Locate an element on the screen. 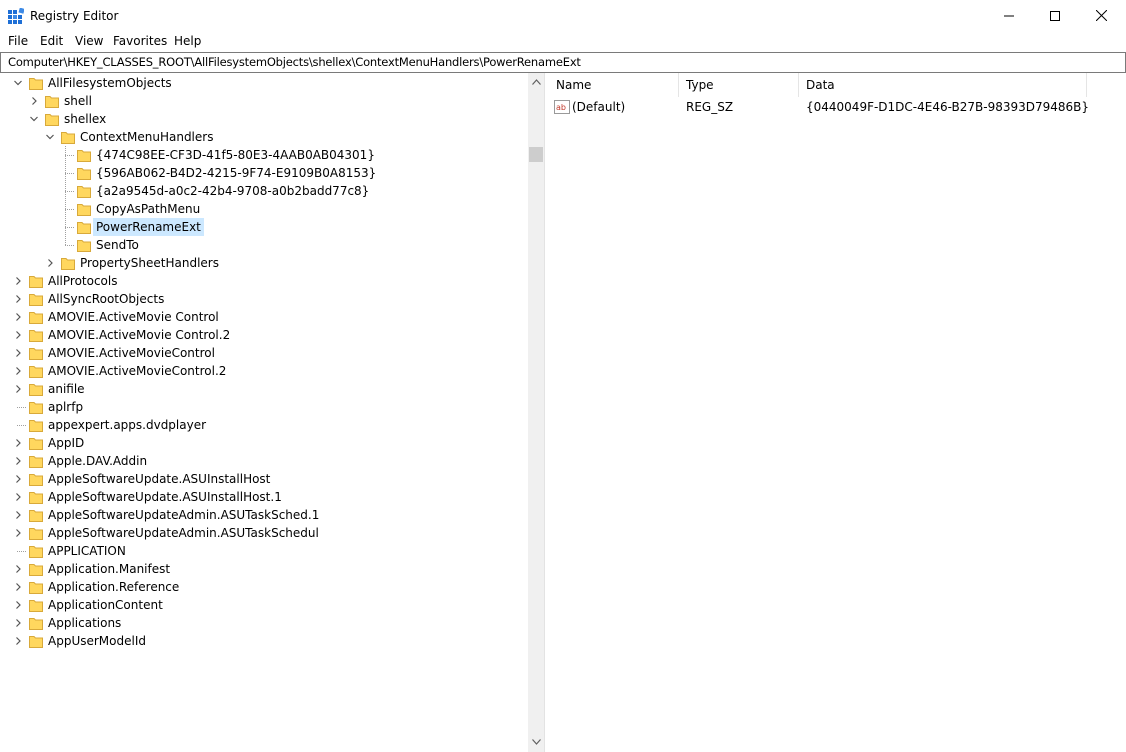 This screenshot has width=1126, height=752. column-header-data: Data is located at coordinates (943, 85).